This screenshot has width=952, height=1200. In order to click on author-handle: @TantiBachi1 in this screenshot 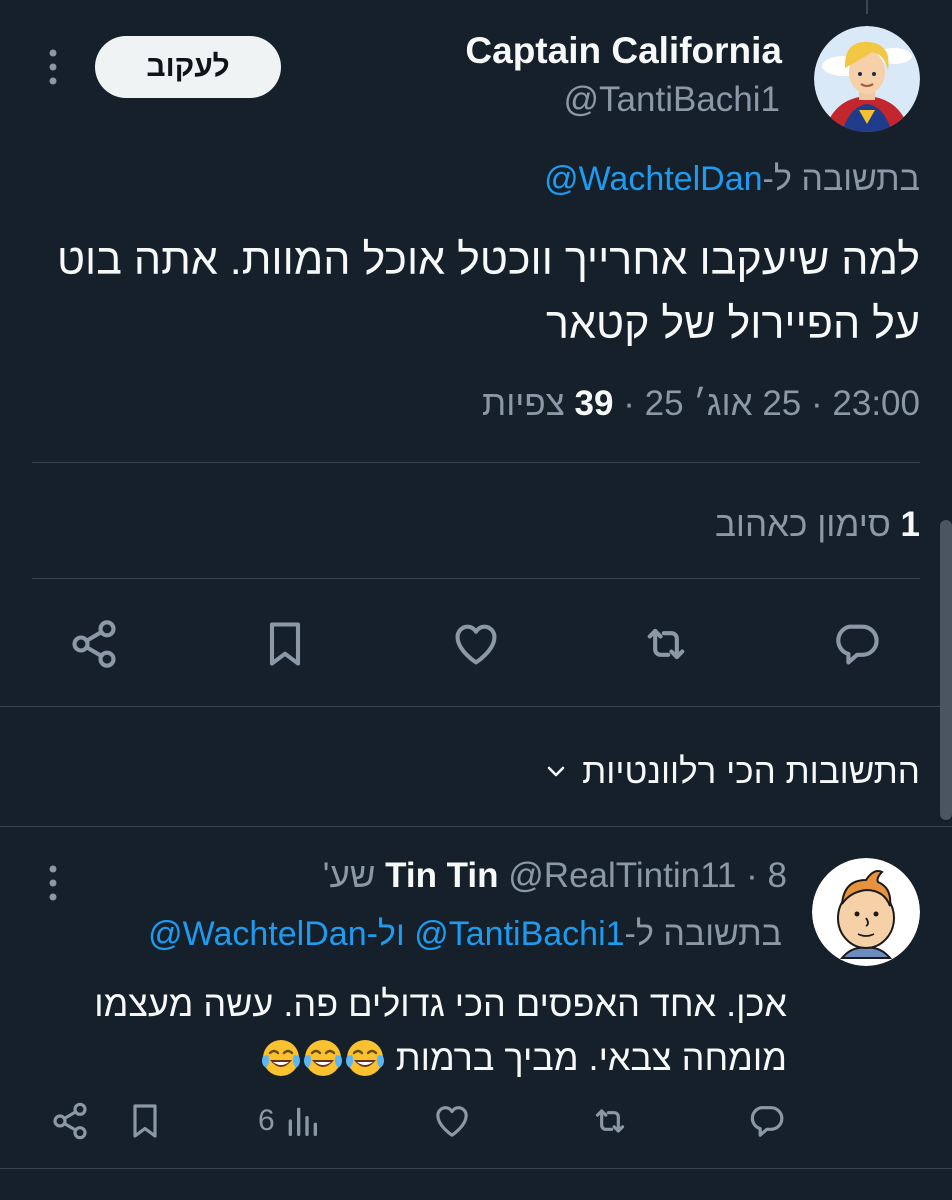, I will do `click(672, 100)`.